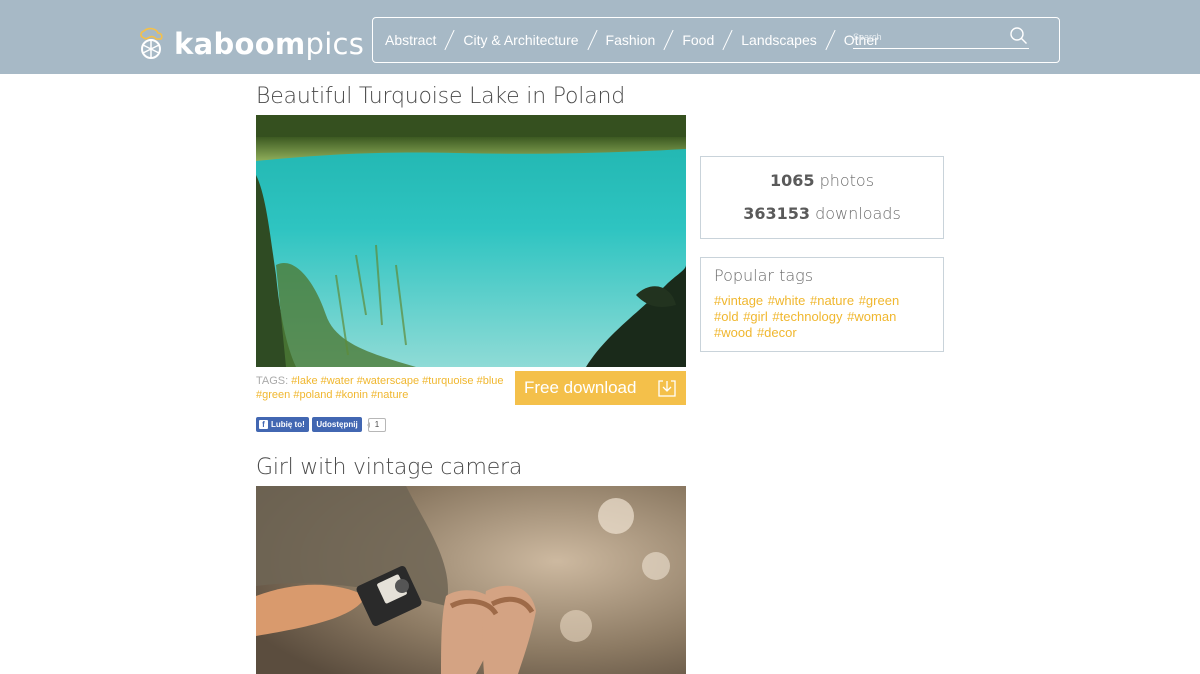 This screenshot has width=1200, height=674. I want to click on photos-label: photos, so click(847, 180).